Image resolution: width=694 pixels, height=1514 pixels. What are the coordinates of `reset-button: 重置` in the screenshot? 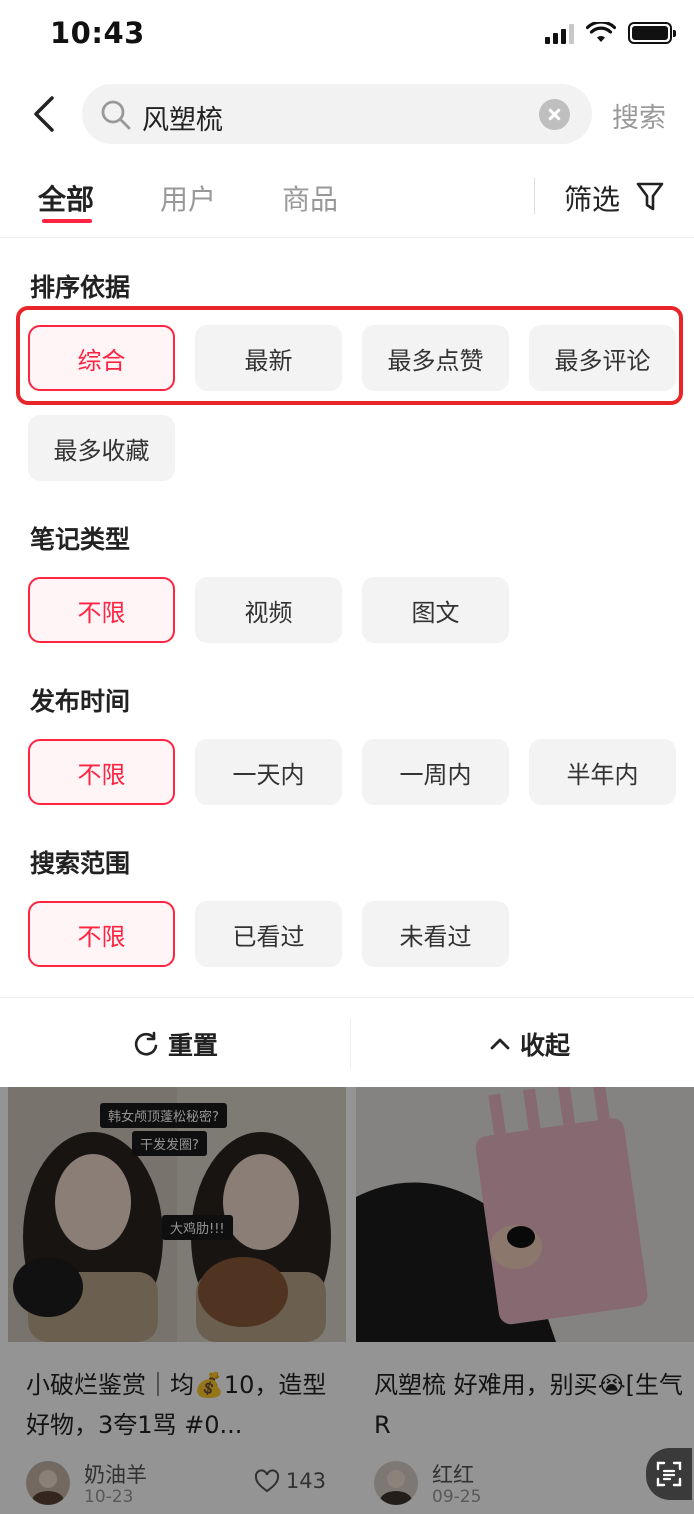 It's located at (175, 1044).